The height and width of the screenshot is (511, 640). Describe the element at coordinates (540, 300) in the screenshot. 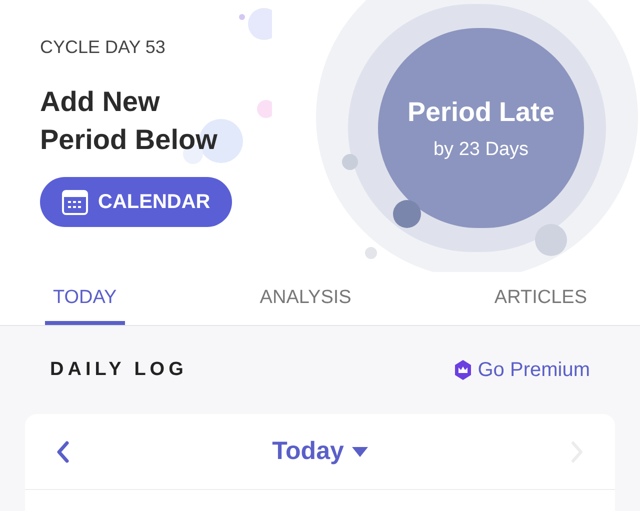

I see `tab: ARTICLES` at that location.